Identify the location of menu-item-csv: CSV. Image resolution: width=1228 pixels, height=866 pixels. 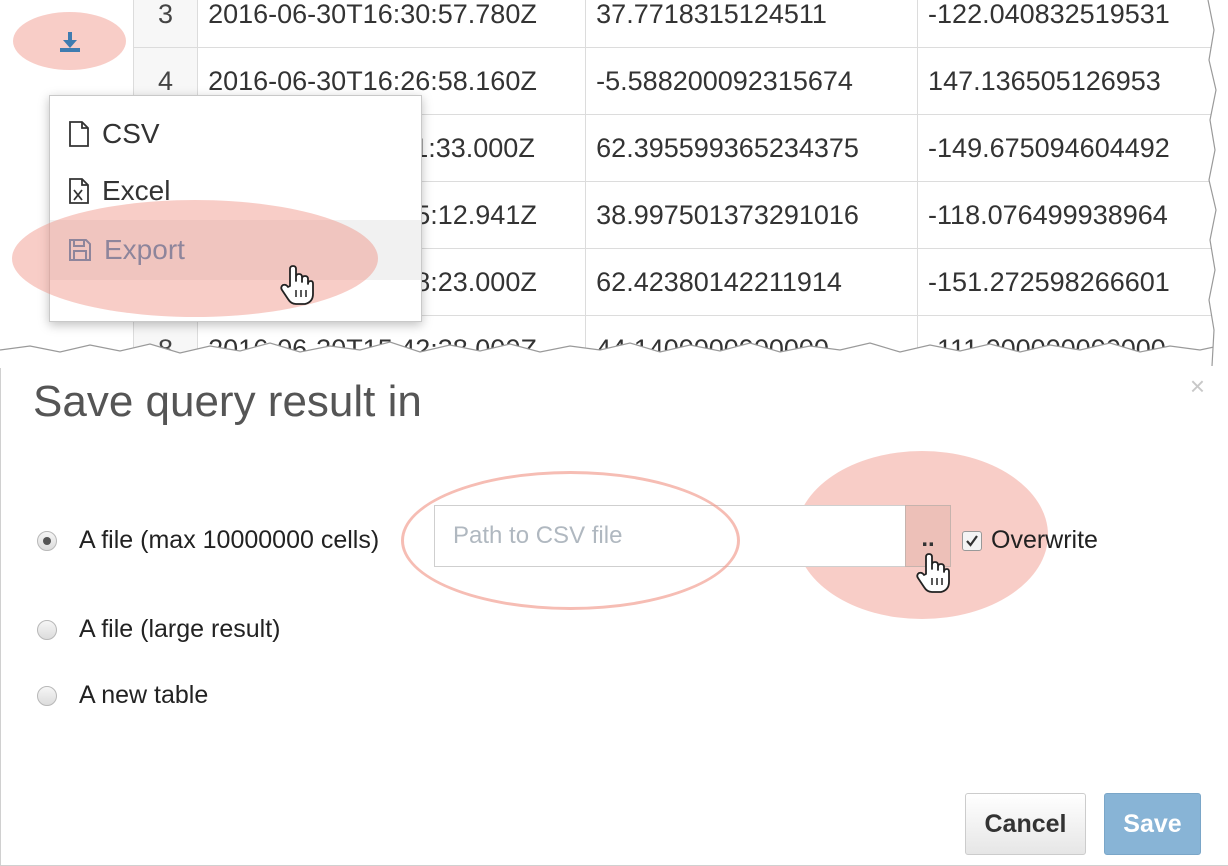
(235, 134).